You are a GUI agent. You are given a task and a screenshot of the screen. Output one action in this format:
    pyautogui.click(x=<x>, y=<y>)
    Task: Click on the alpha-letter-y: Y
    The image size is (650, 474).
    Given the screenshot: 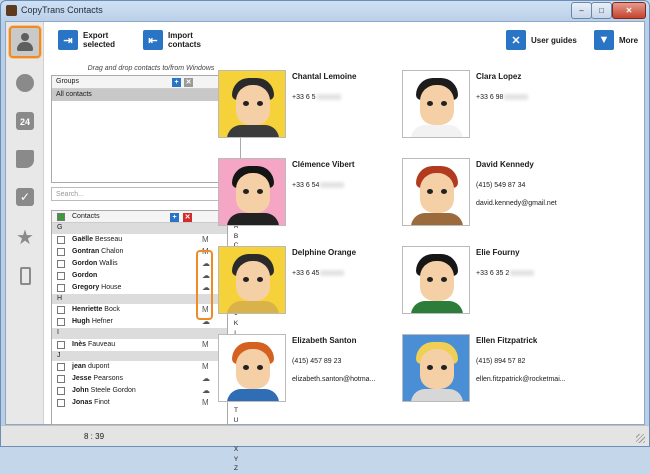 What is the action you would take?
    pyautogui.click(x=236, y=460)
    